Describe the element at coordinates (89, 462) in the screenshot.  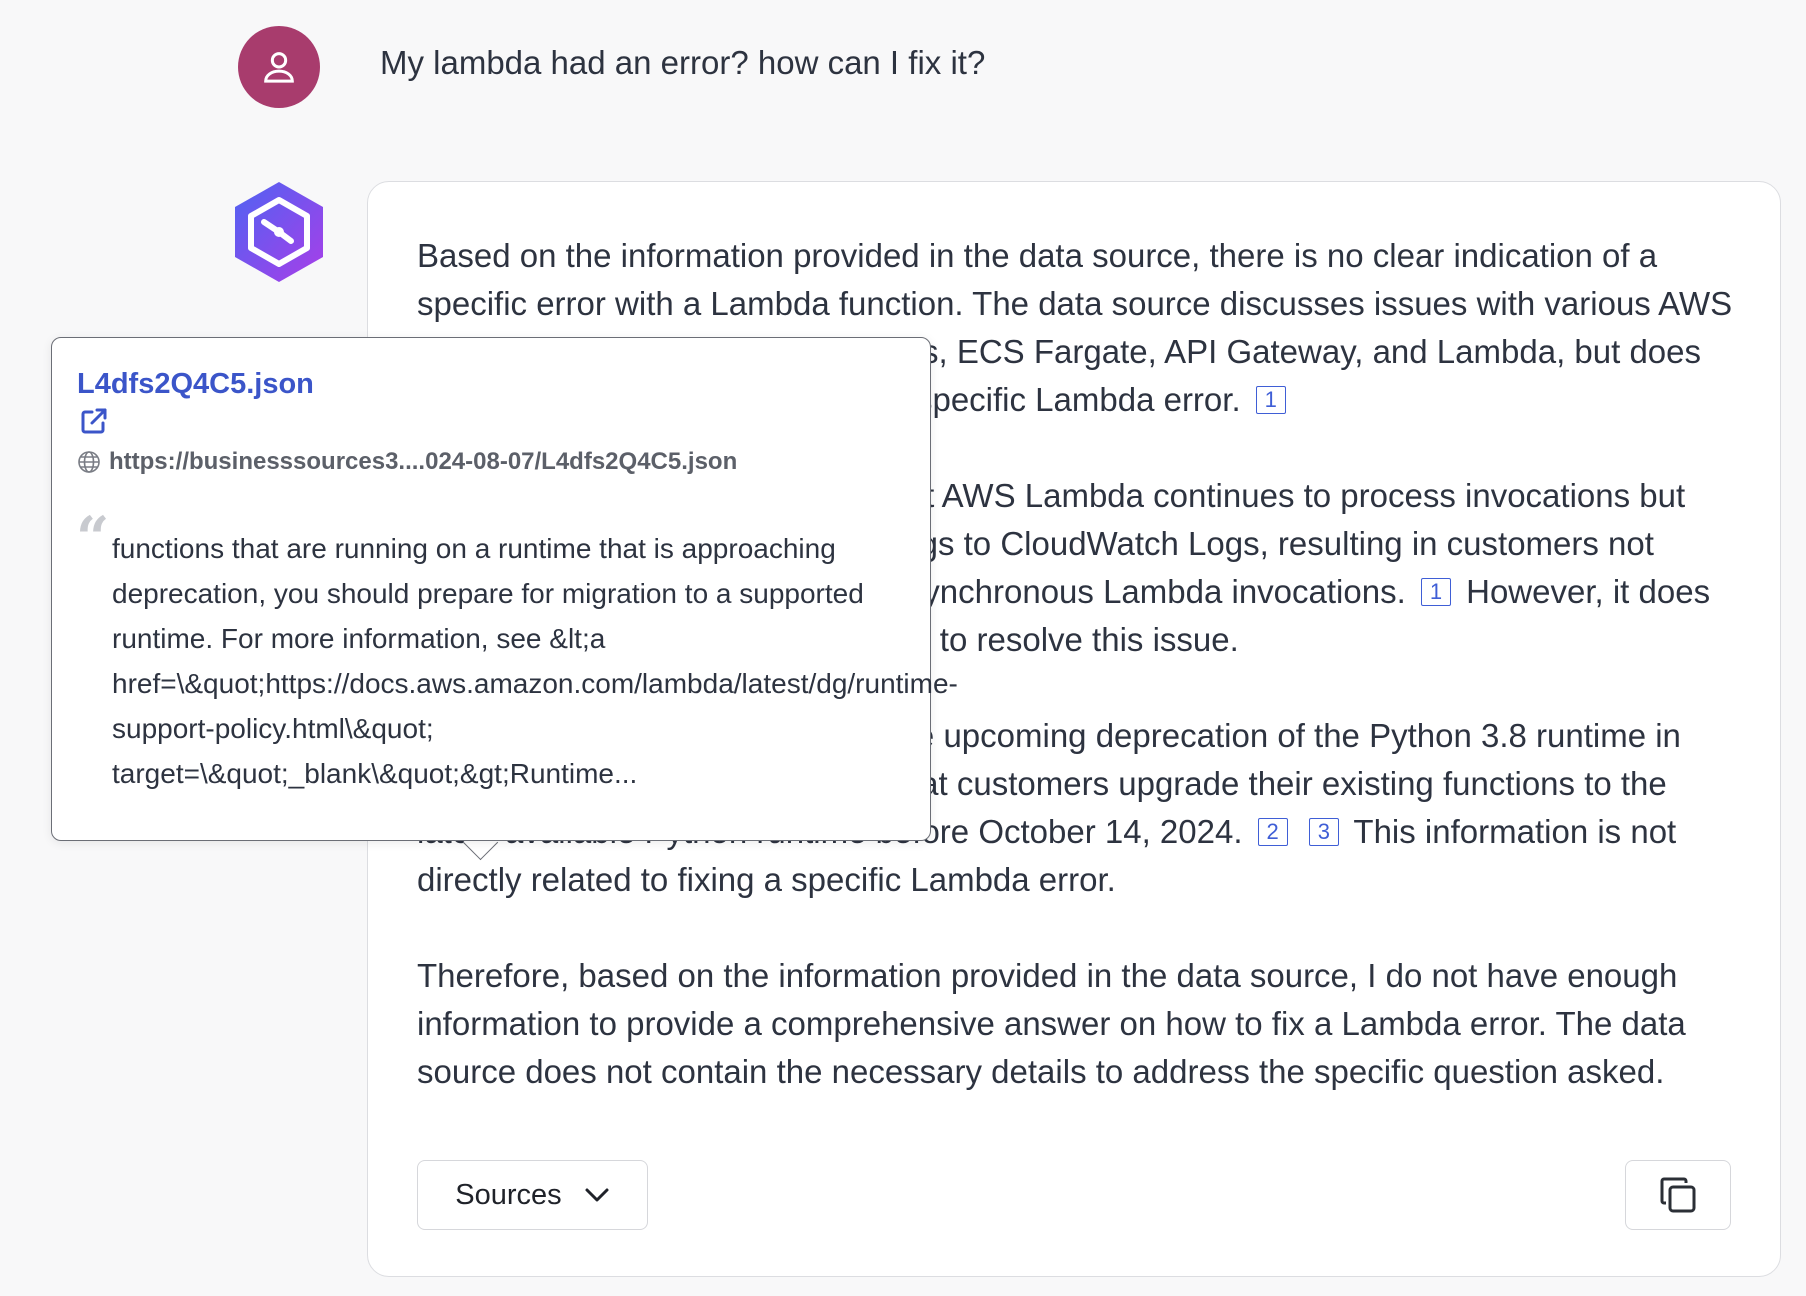
I see `globe-icon` at that location.